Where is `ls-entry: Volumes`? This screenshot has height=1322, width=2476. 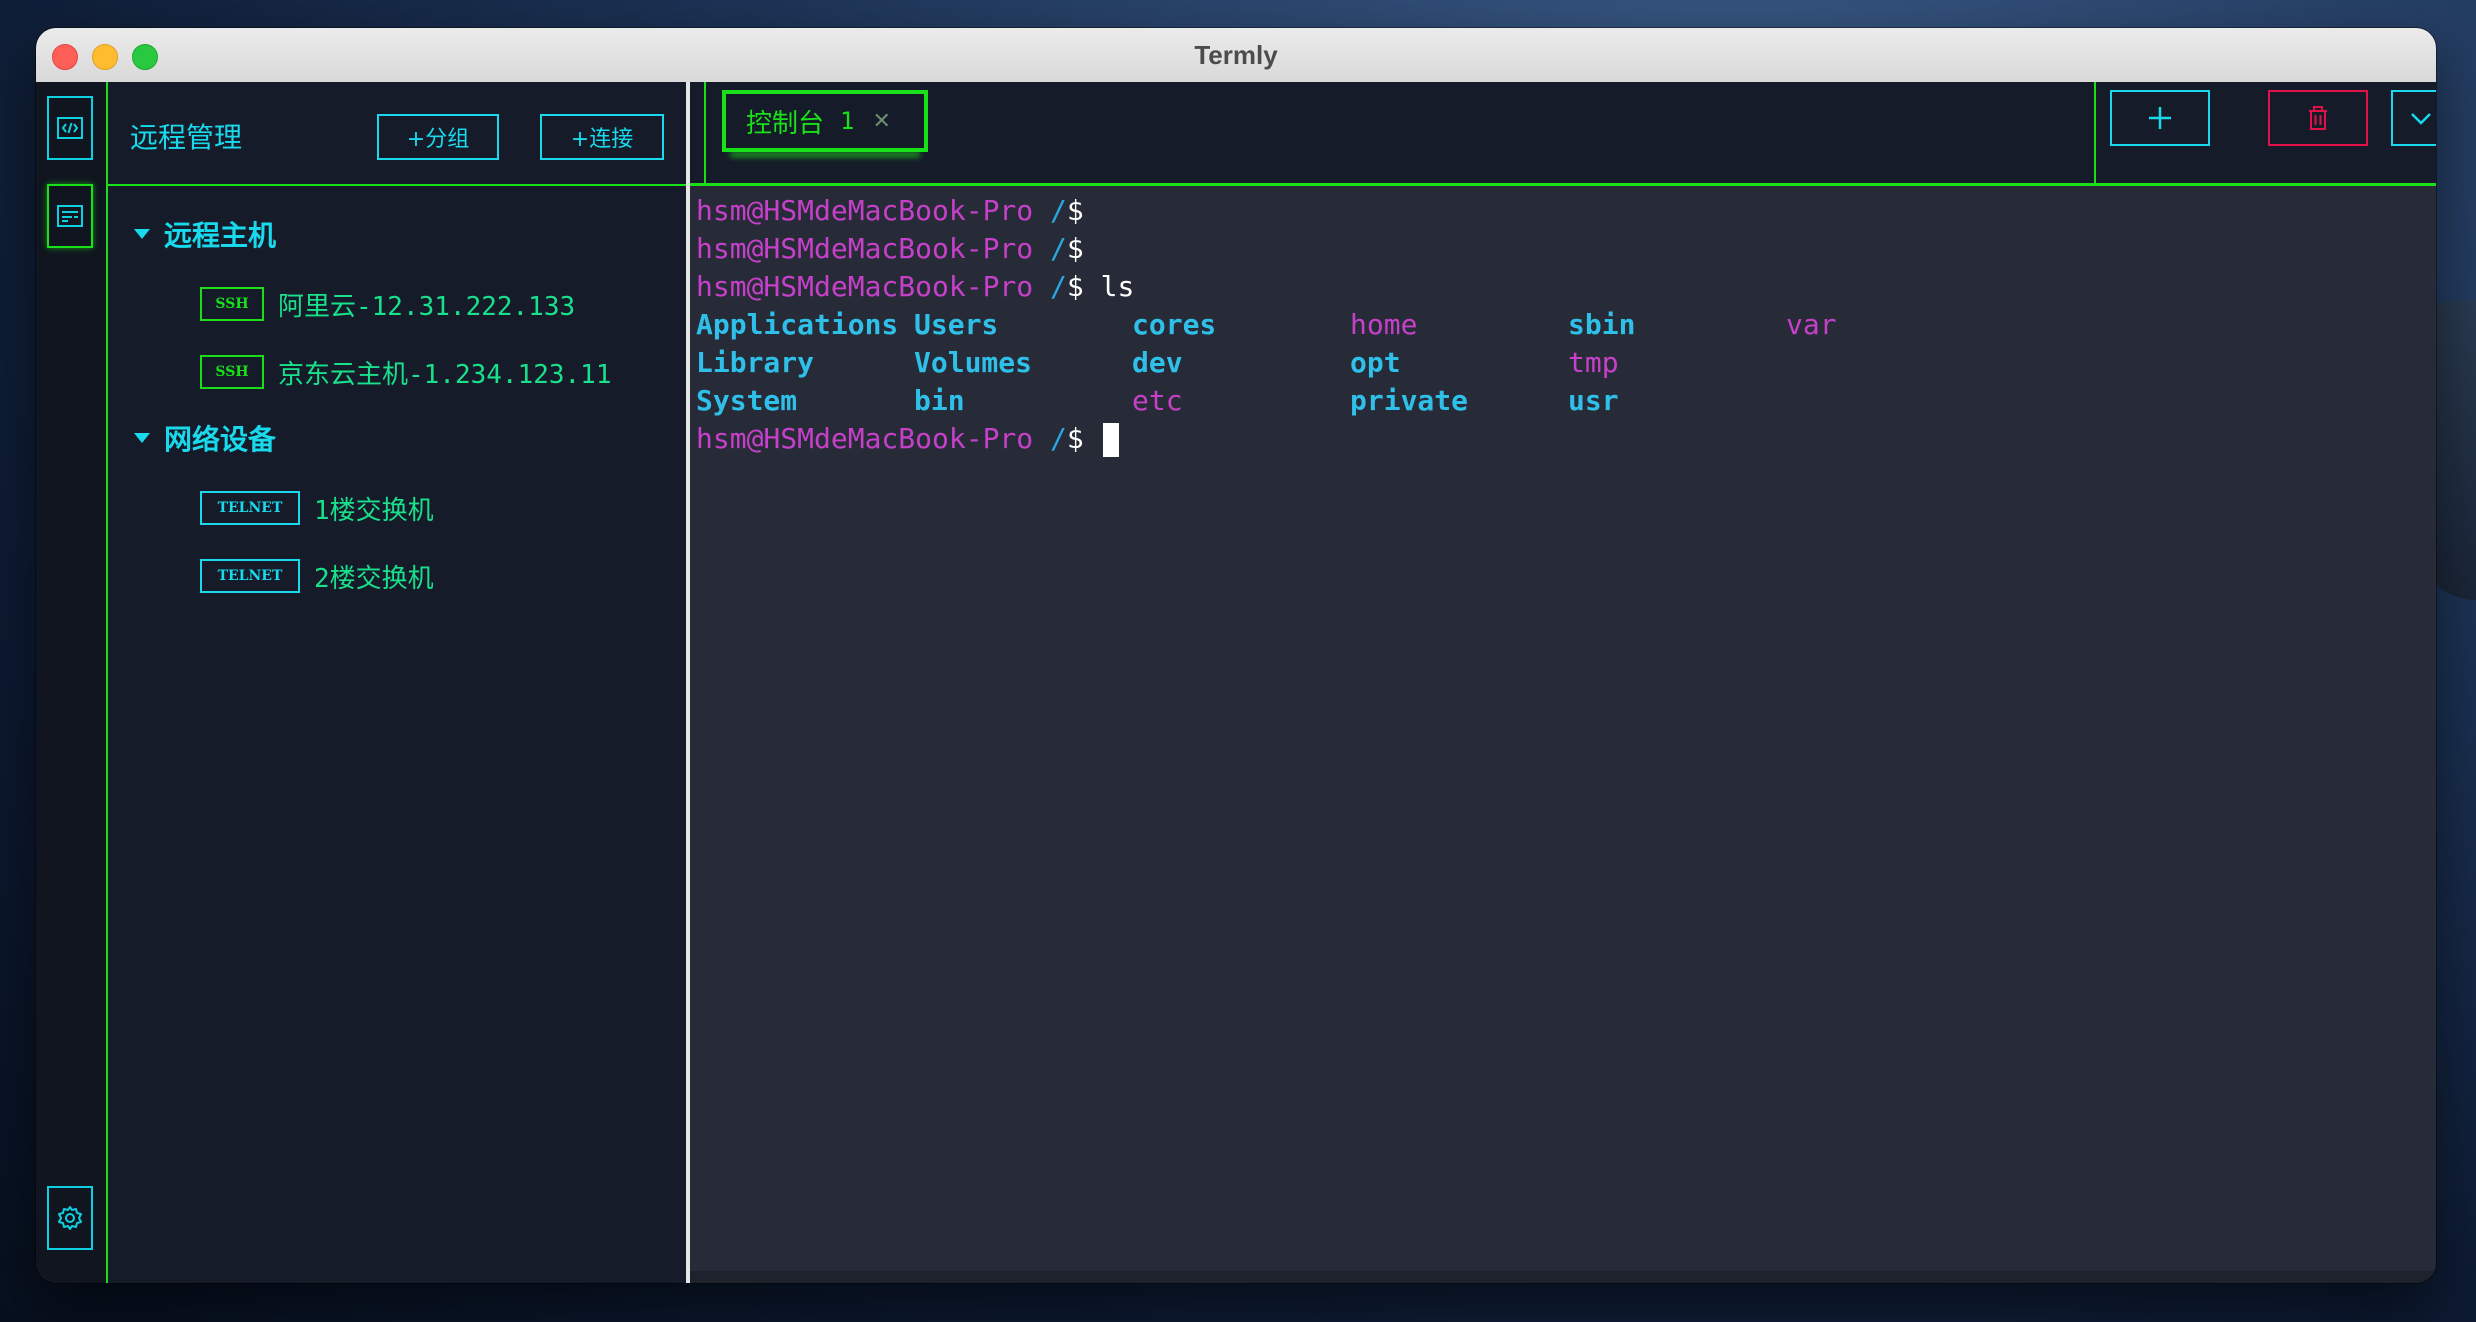
ls-entry: Volumes is located at coordinates (973, 362).